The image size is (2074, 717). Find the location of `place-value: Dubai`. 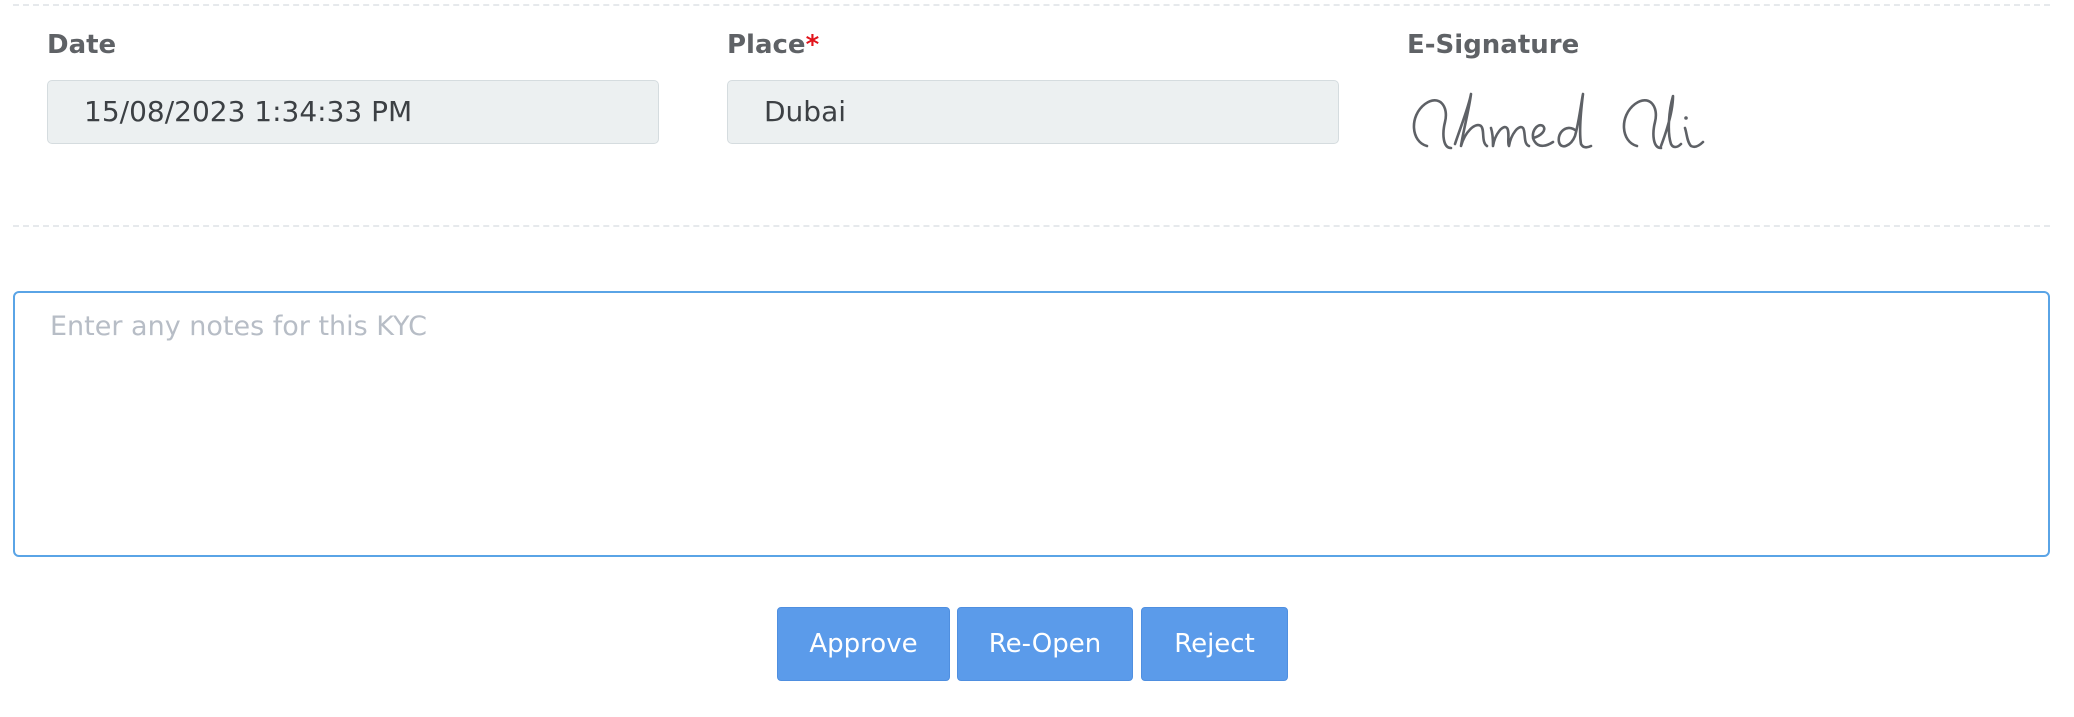

place-value: Dubai is located at coordinates (805, 111).